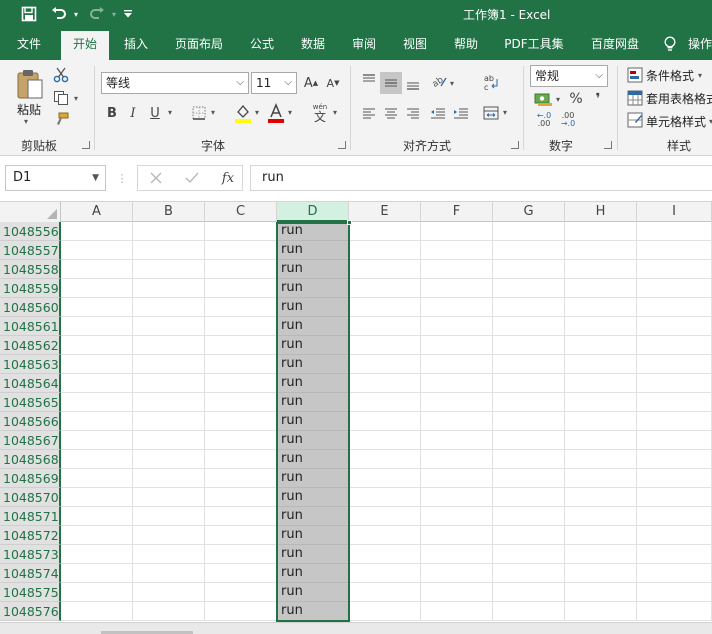 Image resolution: width=712 pixels, height=634 pixels. What do you see at coordinates (608, 145) in the screenshot?
I see `number-launcher-icon` at bounding box center [608, 145].